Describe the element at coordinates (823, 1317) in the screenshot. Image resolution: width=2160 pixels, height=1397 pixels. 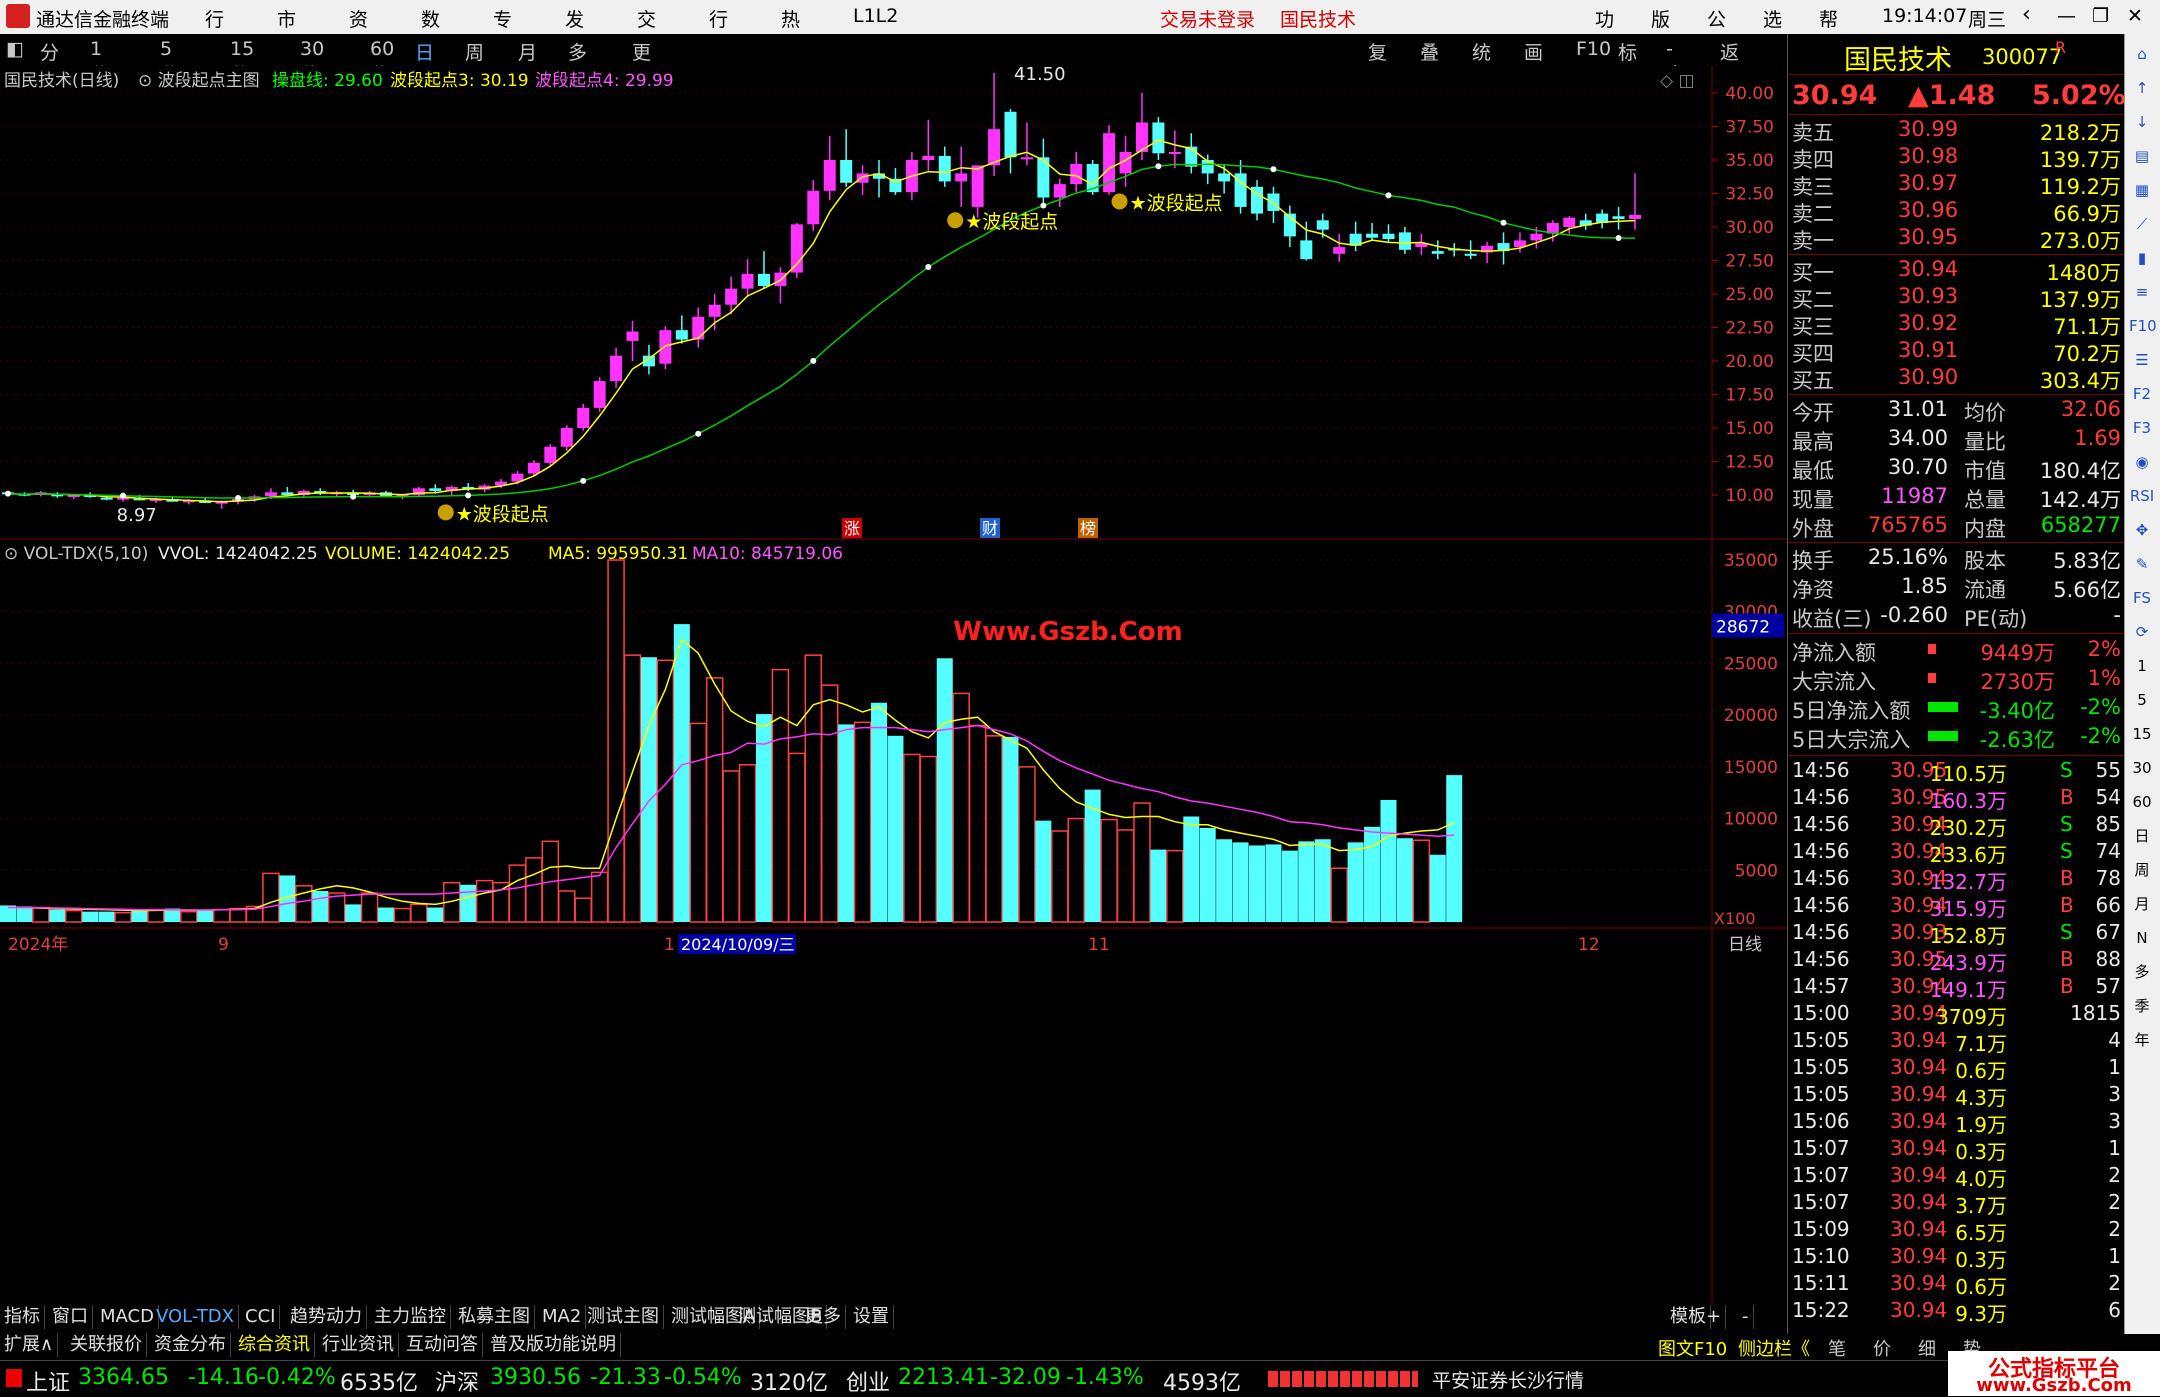
I see `indicator-tab: 更多` at that location.